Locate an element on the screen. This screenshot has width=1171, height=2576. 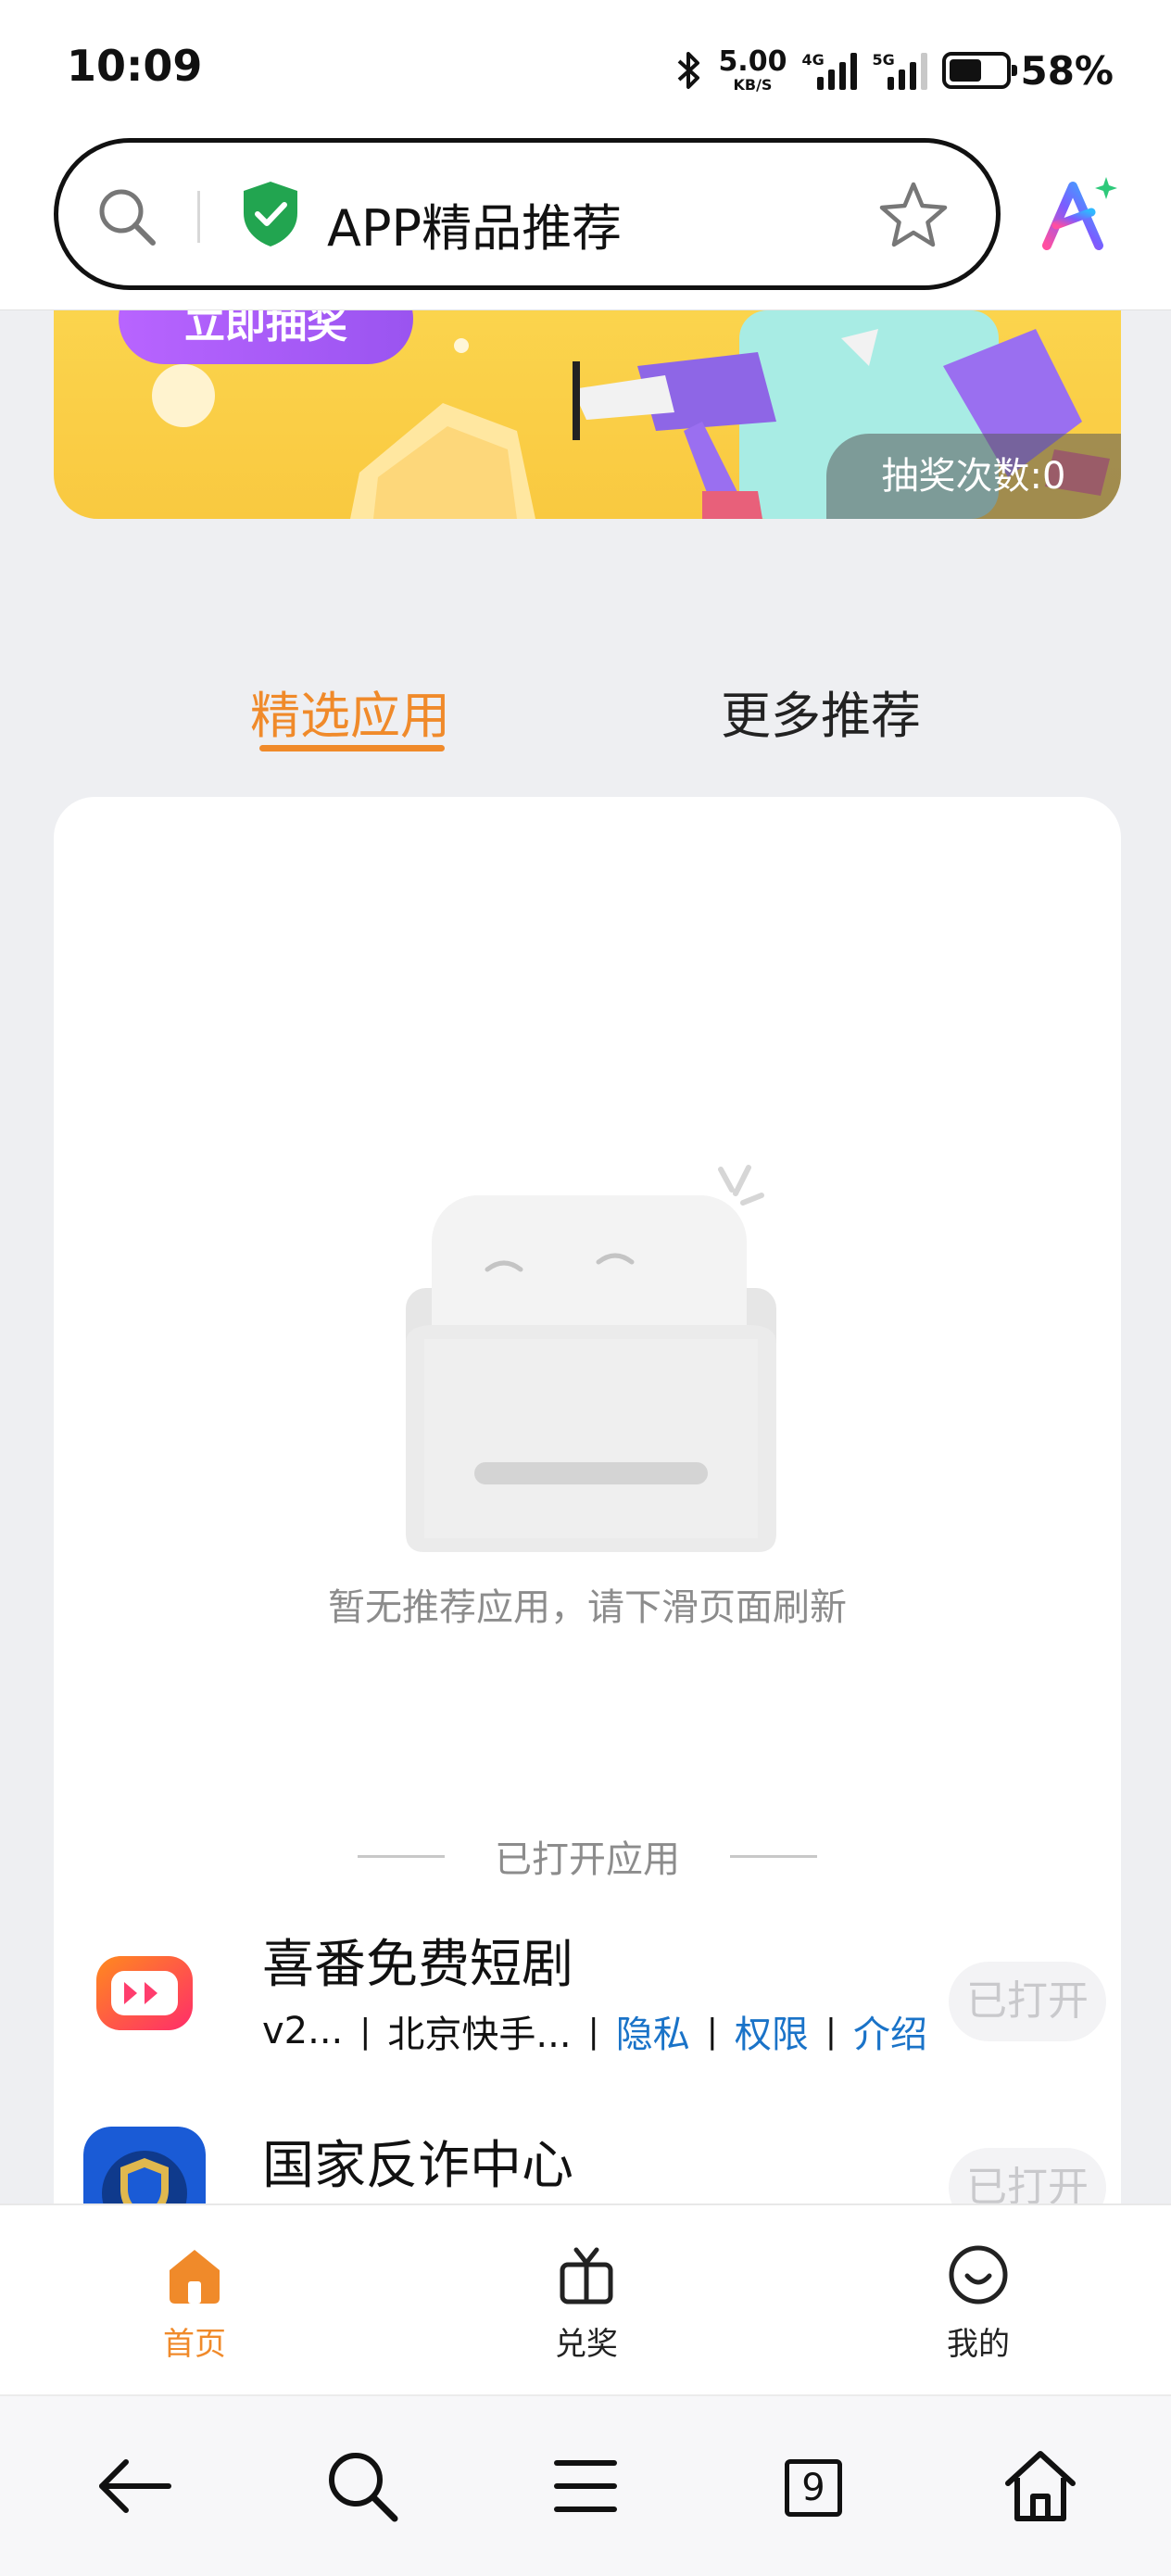
page-title: APP精品推荐 is located at coordinates (474, 224).